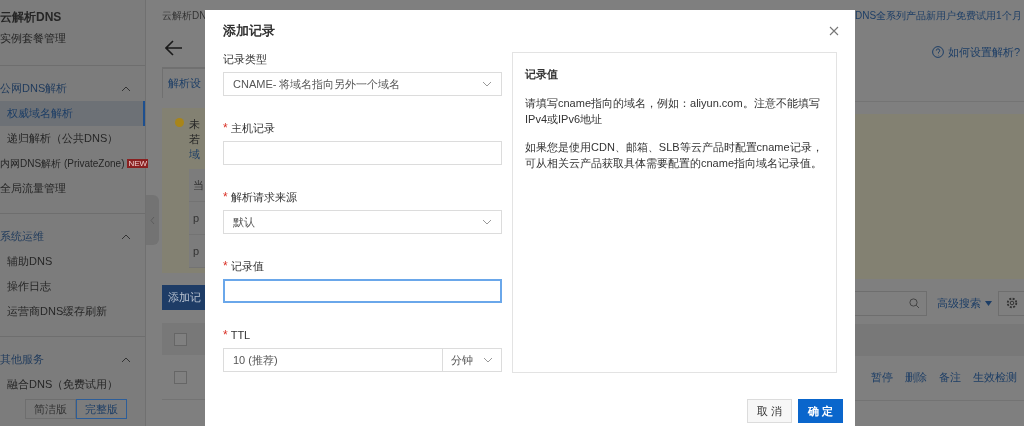  I want to click on field-label: 主机记录, so click(252, 128).